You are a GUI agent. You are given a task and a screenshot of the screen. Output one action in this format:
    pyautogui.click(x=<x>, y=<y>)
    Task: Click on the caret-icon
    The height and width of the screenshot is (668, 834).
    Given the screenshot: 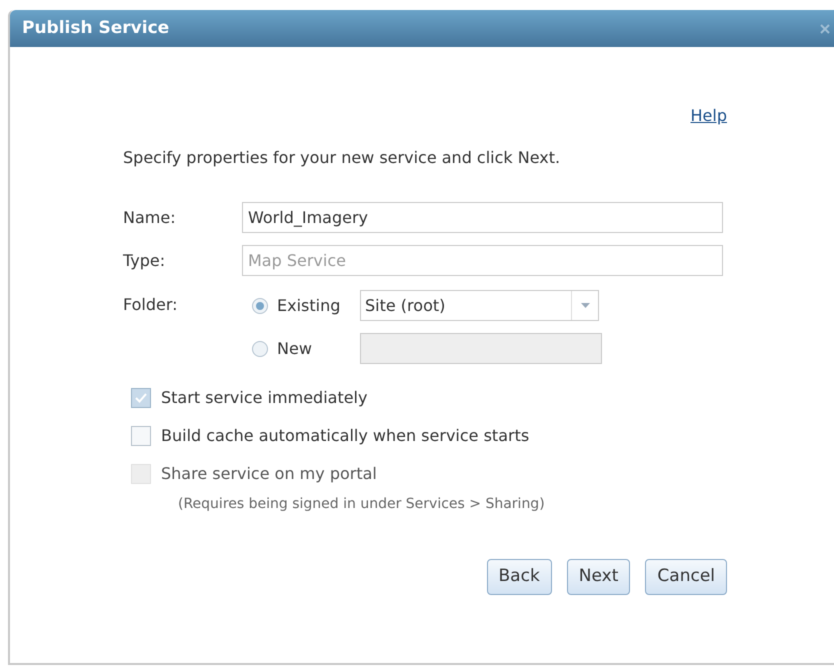 What is the action you would take?
    pyautogui.click(x=585, y=305)
    